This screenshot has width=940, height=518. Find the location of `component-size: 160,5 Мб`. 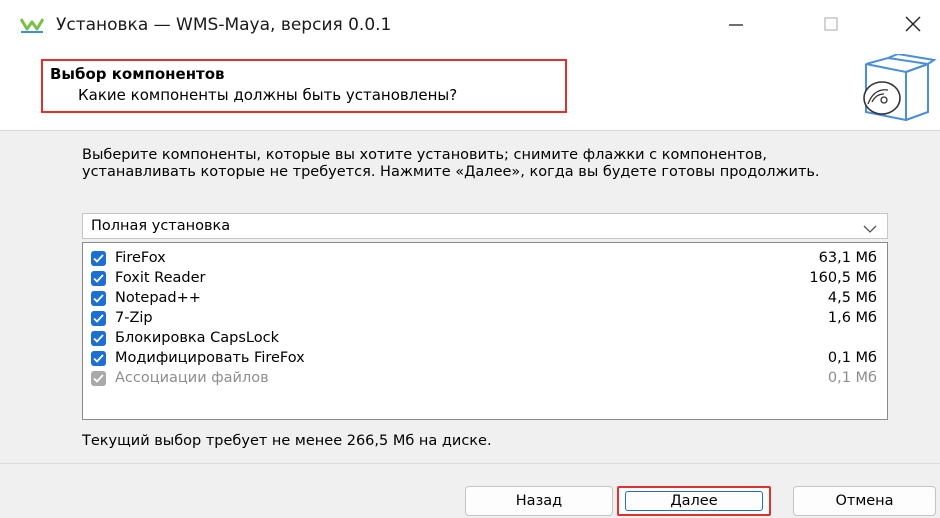

component-size: 160,5 Мб is located at coordinates (843, 278).